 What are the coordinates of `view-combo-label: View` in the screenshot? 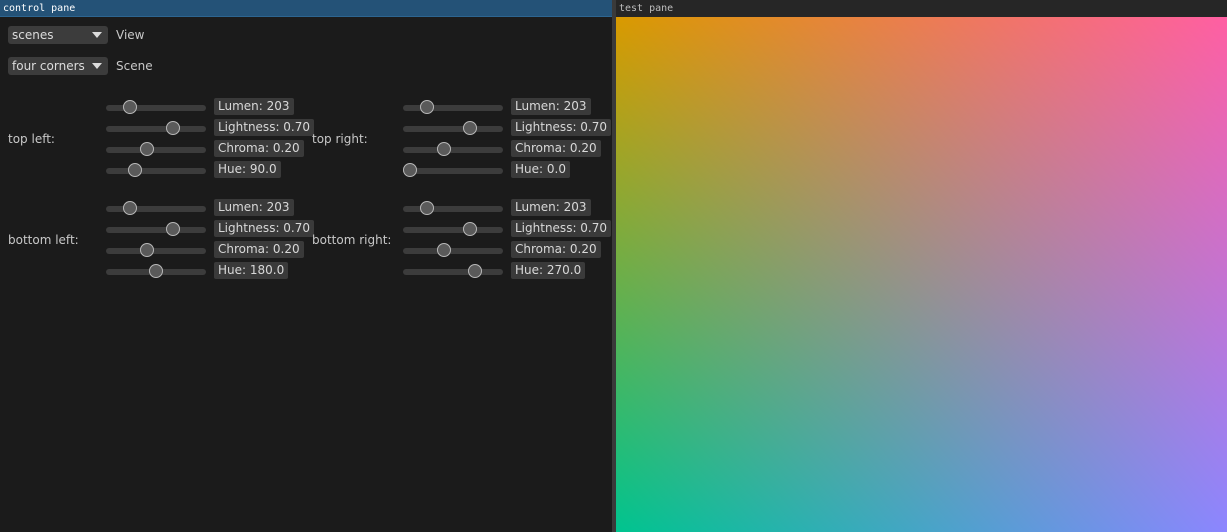 It's located at (130, 35).